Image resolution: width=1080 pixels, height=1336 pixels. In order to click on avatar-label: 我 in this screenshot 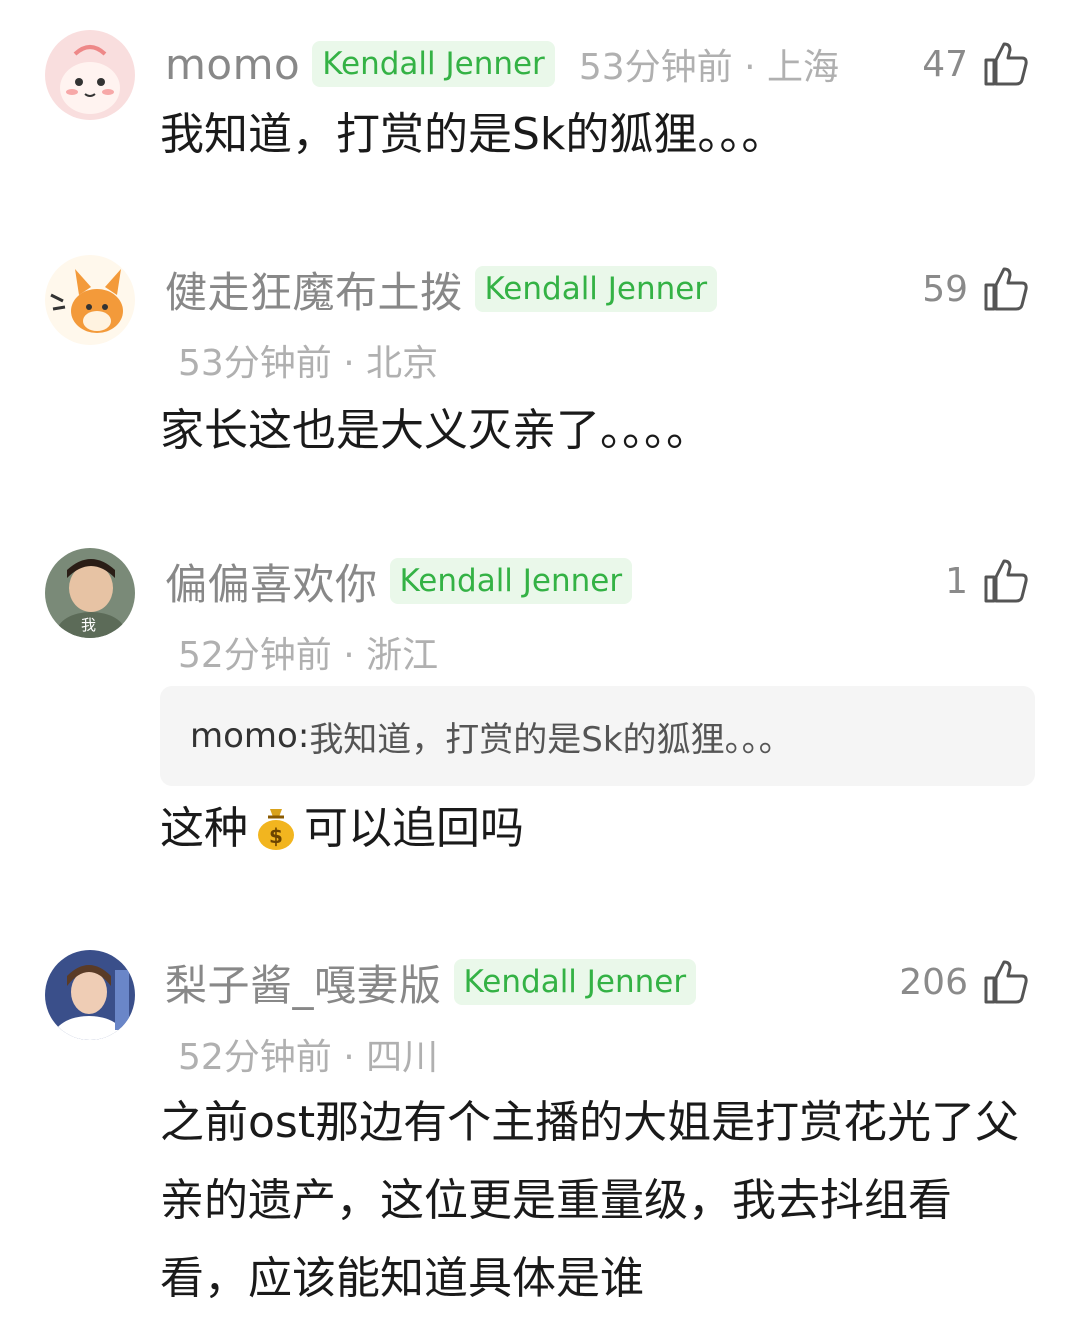, I will do `click(89, 625)`.